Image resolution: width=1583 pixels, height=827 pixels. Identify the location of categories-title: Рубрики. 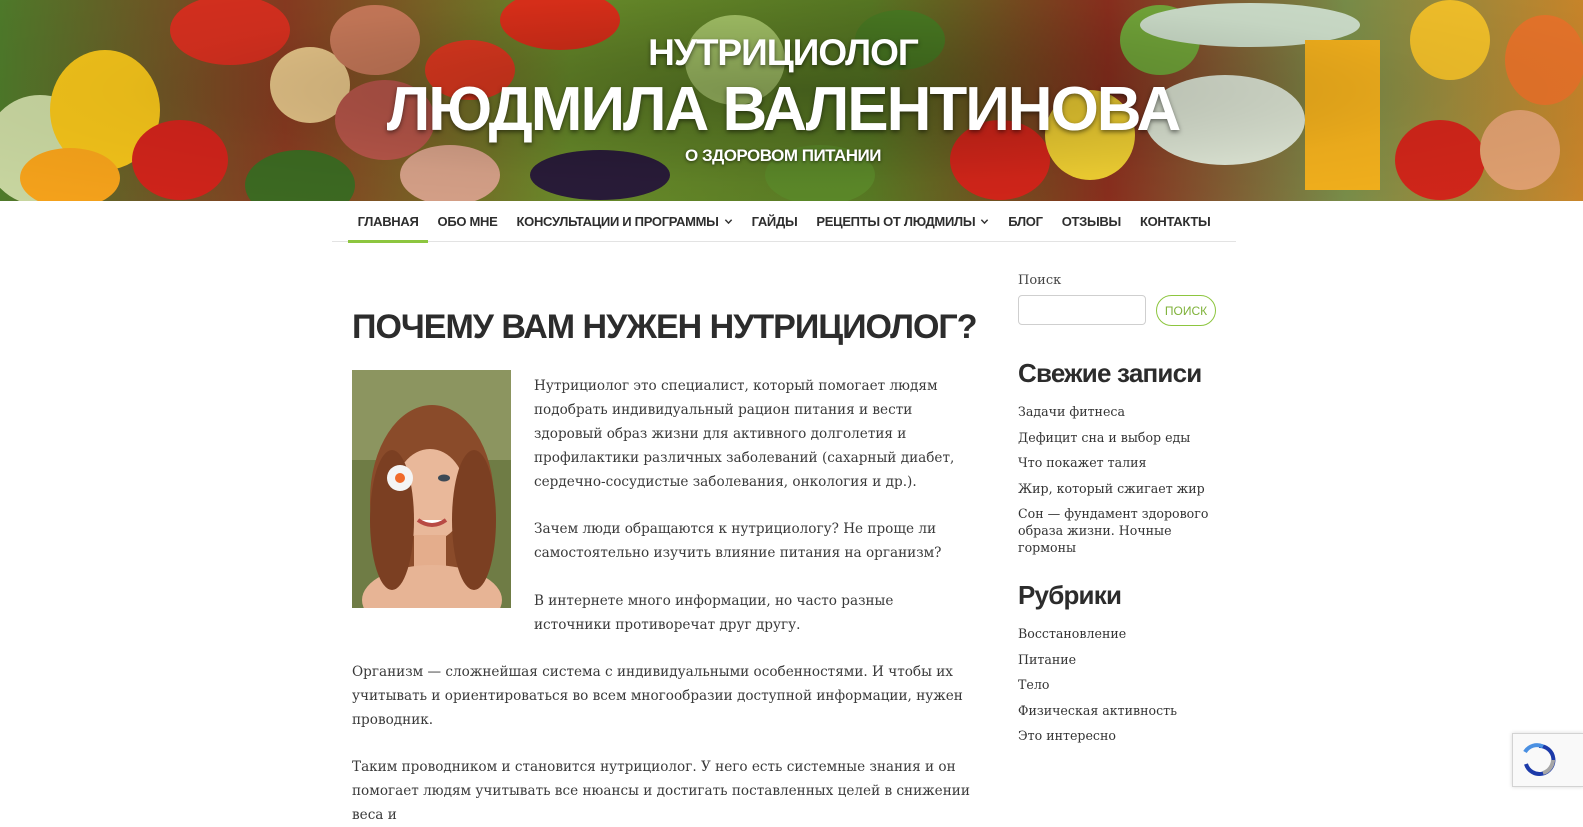
(1070, 595).